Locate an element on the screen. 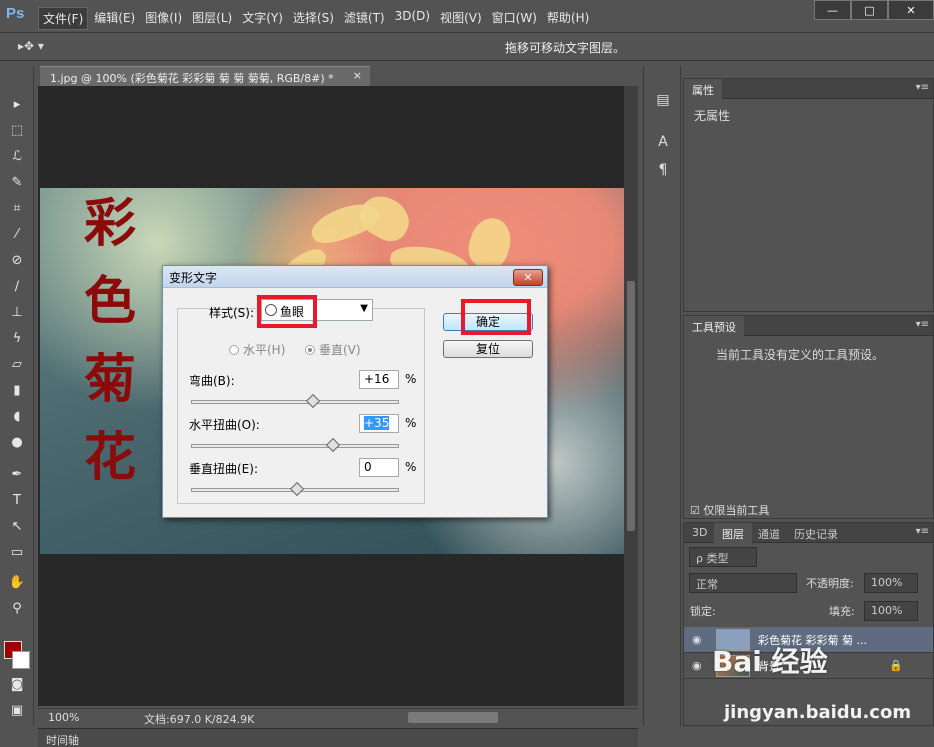  type-icon: T is located at coordinates (17, 501).